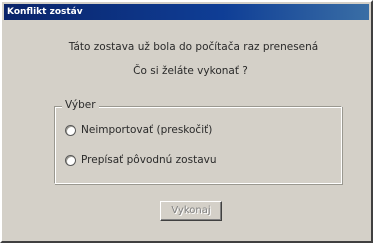 This screenshot has height=243, width=373. I want to click on option-overwrite-original: Prepísať pôvodnú zostavu, so click(141, 160).